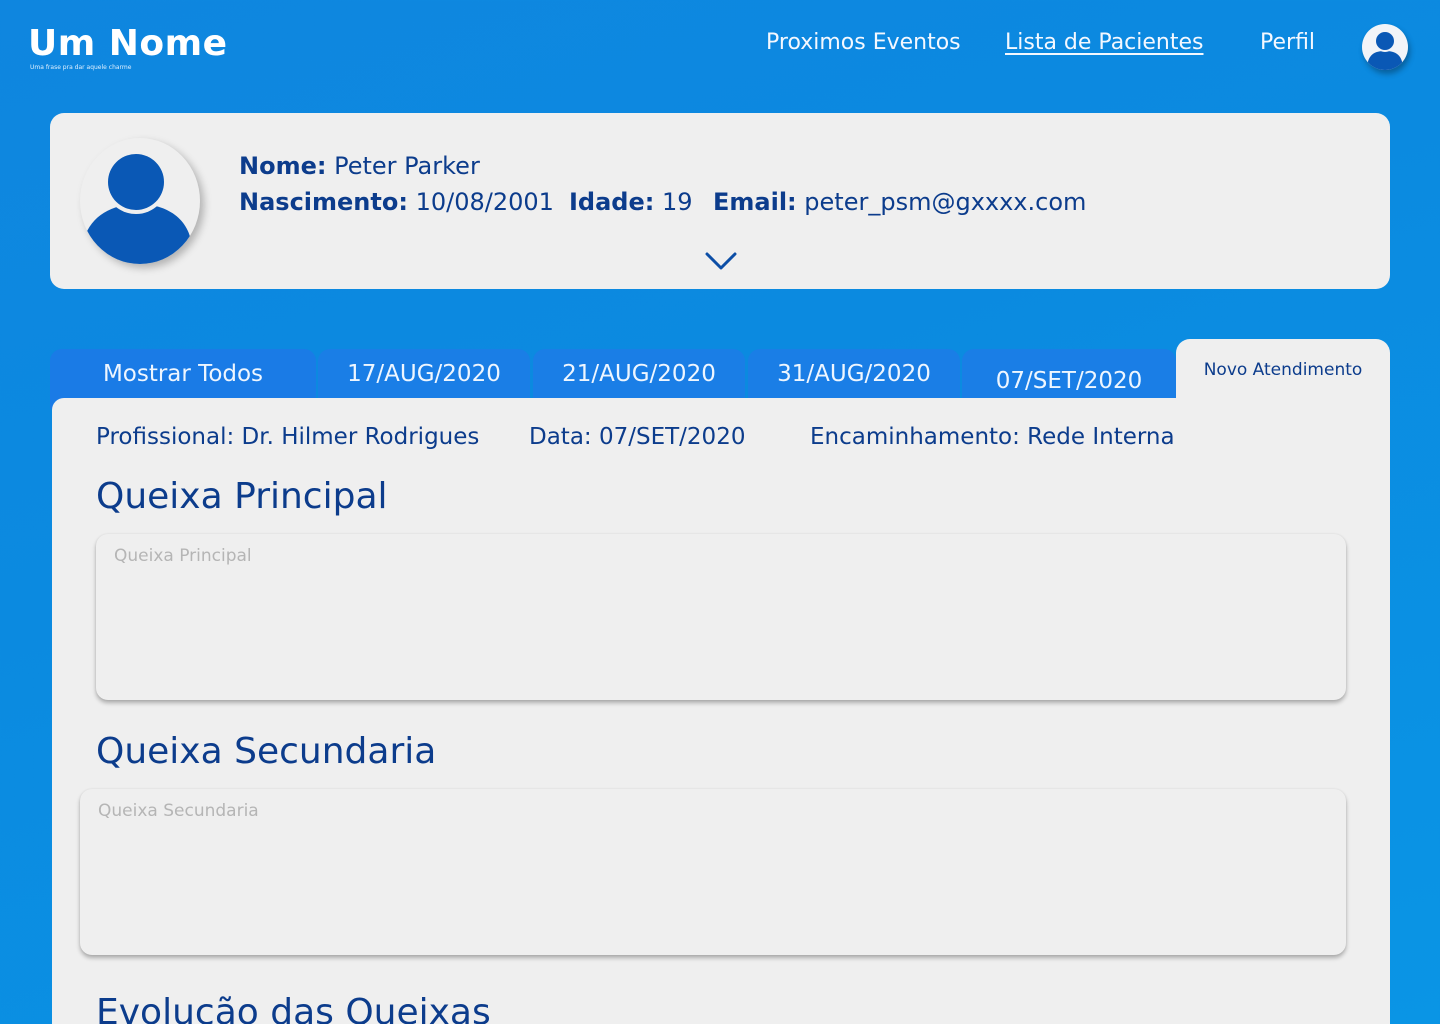 The height and width of the screenshot is (1024, 1440). What do you see at coordinates (242, 496) in the screenshot?
I see `queixa-principal-title: Queixa Principal` at bounding box center [242, 496].